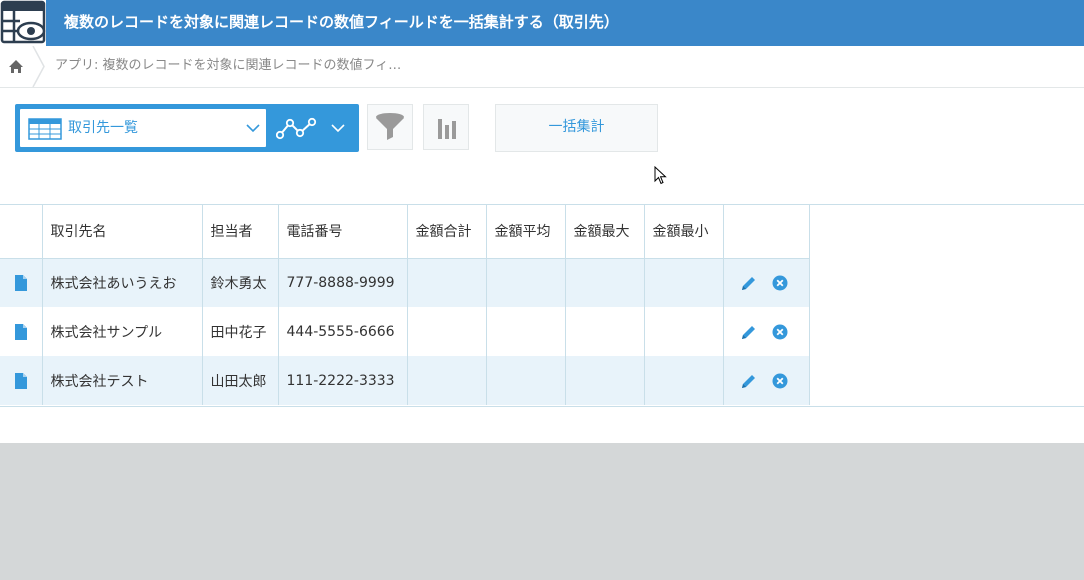 Image resolution: width=1084 pixels, height=580 pixels. I want to click on table-bottom-border, so click(542, 406).